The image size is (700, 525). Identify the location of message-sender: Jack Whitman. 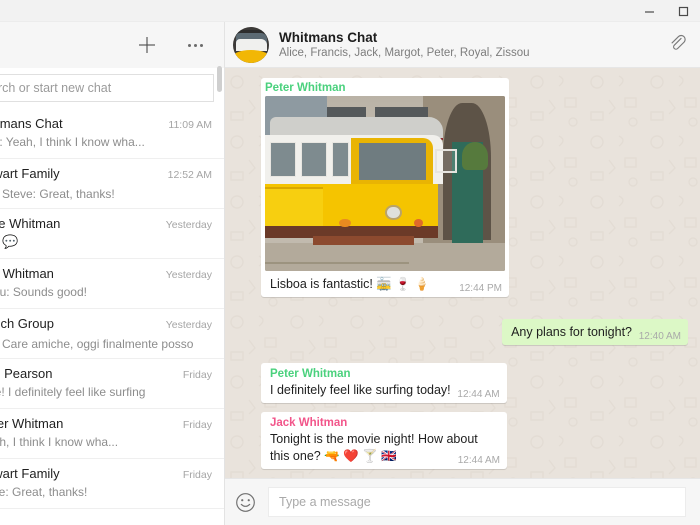
(309, 423).